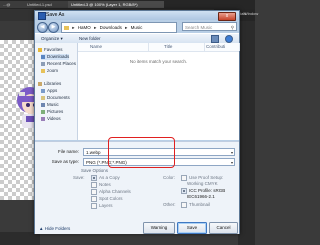  I want to click on other-label: Other:, so click(169, 204).